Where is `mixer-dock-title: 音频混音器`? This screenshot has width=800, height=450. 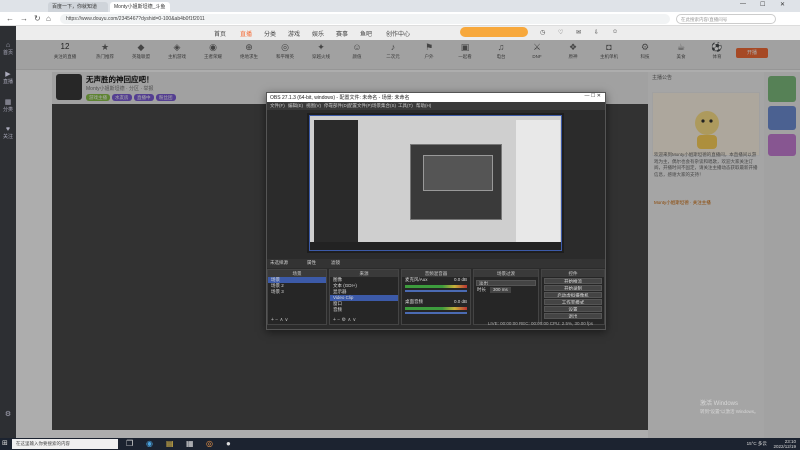 mixer-dock-title: 音频混音器 is located at coordinates (436, 273).